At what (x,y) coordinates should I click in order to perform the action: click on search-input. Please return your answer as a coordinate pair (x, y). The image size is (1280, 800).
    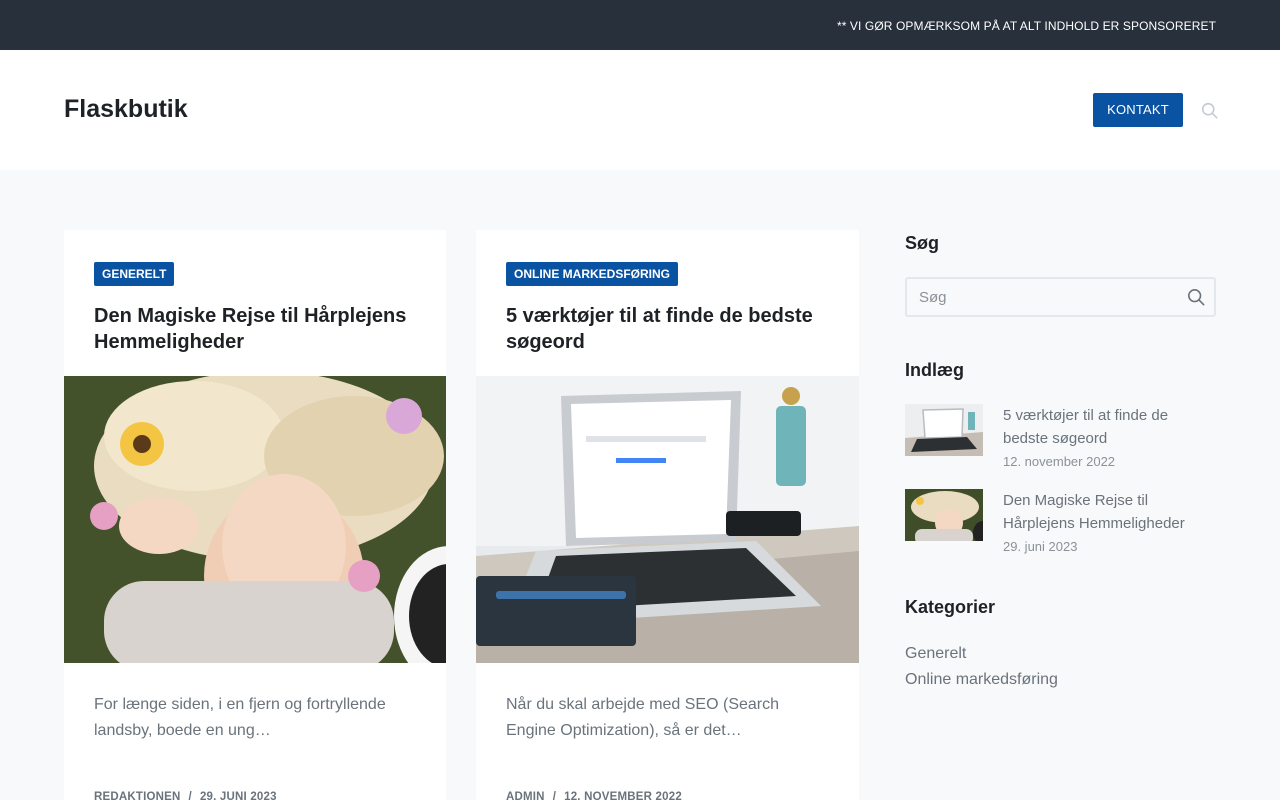
    Looking at the image, I should click on (1044, 297).